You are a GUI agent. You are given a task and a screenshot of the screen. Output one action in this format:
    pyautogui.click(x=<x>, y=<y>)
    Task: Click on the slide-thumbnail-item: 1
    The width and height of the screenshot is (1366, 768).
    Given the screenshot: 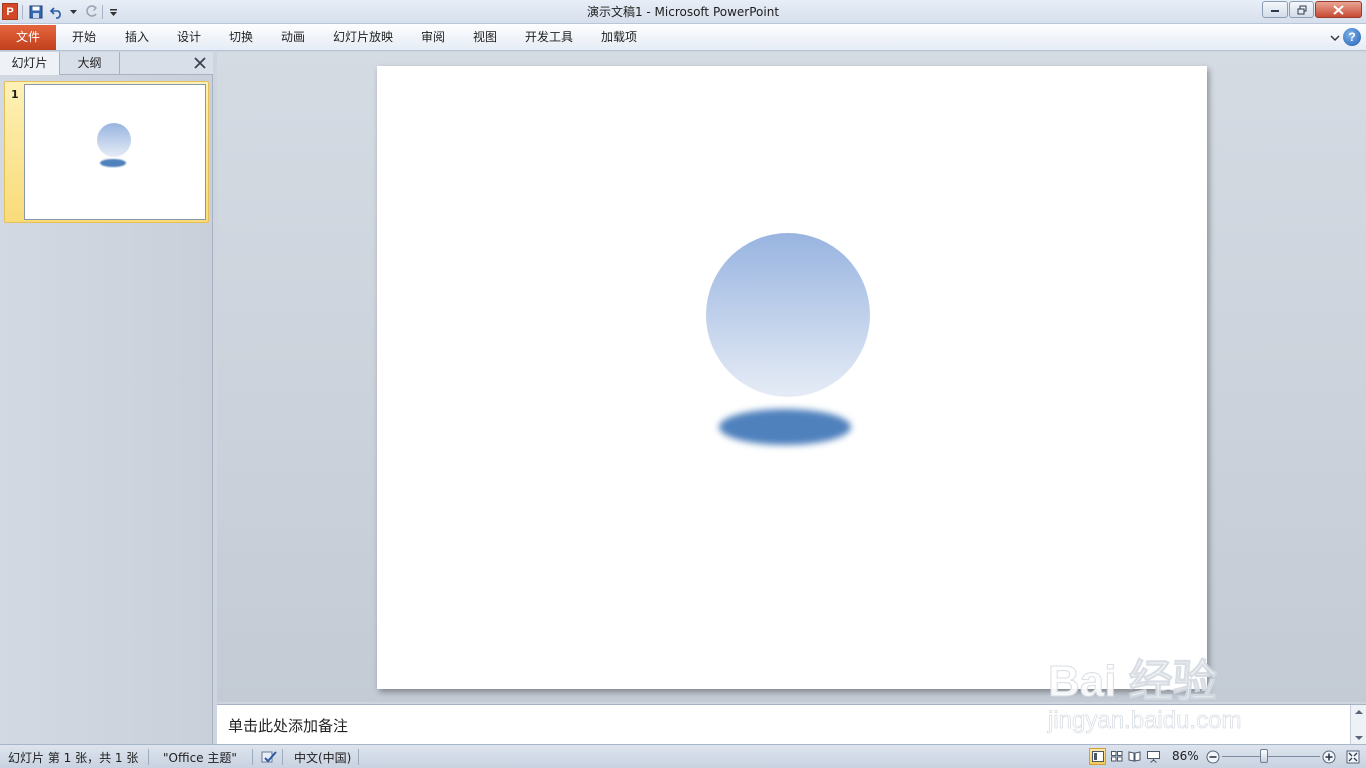 What is the action you would take?
    pyautogui.click(x=106, y=152)
    